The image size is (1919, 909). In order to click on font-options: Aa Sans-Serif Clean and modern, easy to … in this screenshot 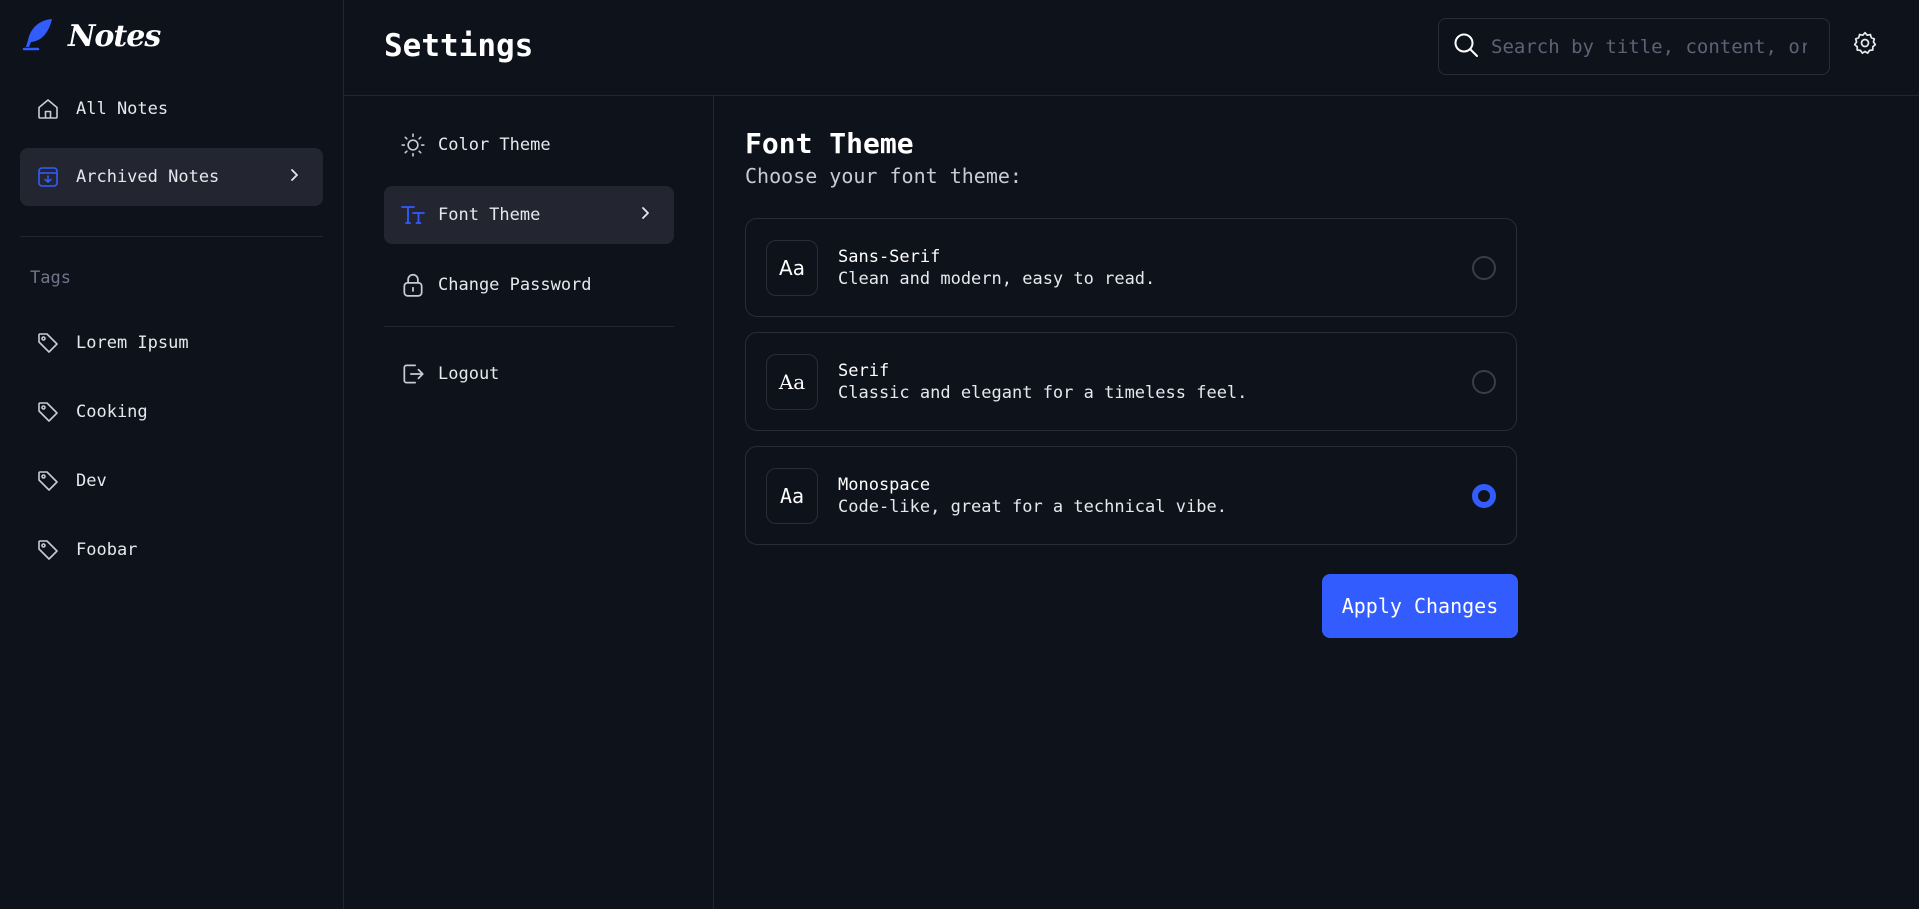, I will do `click(1131, 381)`.